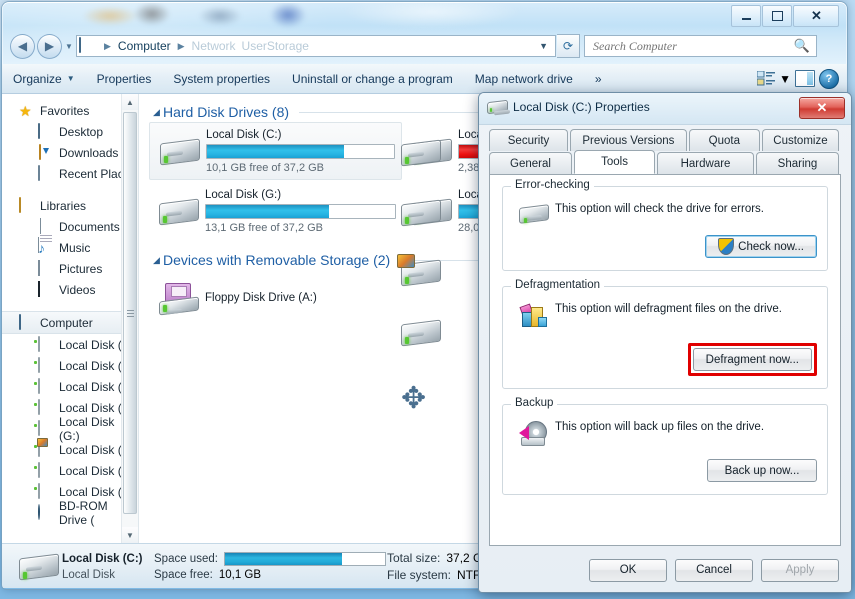  What do you see at coordinates (70, 429) in the screenshot?
I see `sidebar-item-local-disk-g: Local Disk (G:)` at bounding box center [70, 429].